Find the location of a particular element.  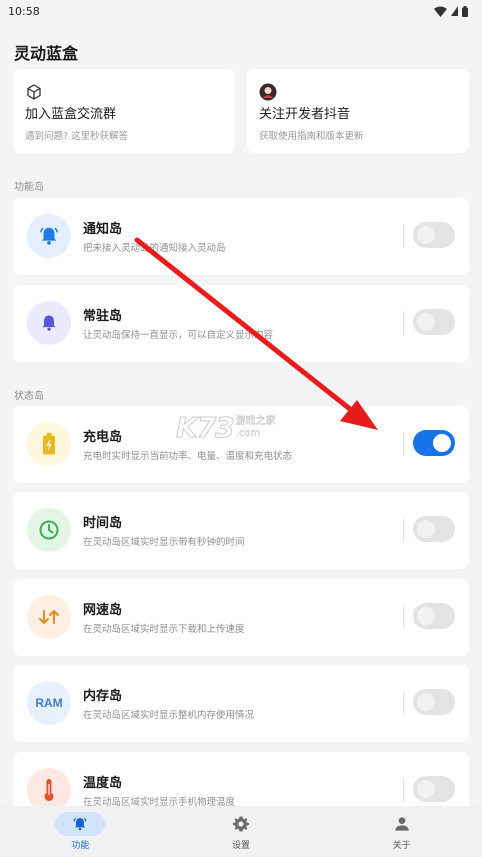

item-desc: 在灵动岛区域实时显示下载和上传速度 is located at coordinates (164, 629).